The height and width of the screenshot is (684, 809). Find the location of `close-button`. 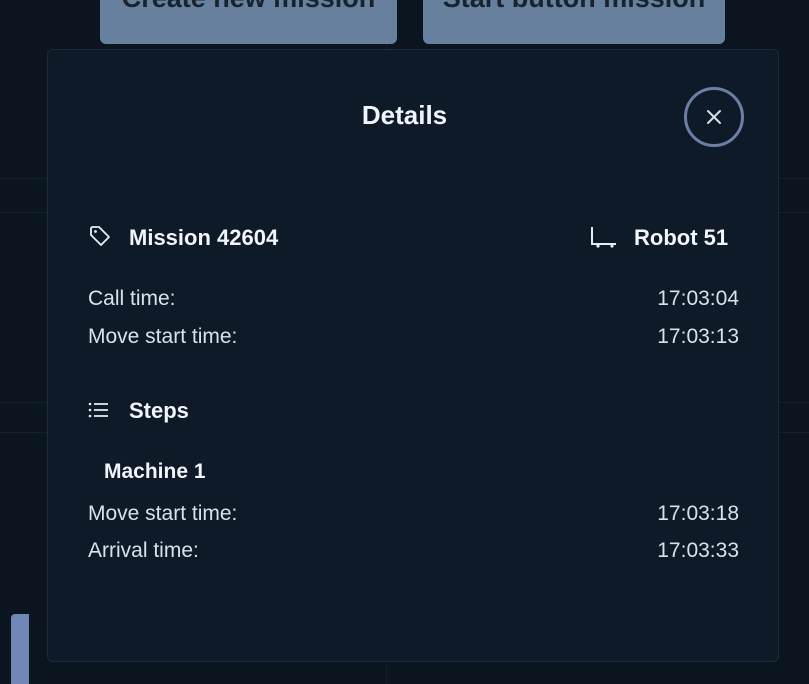

close-button is located at coordinates (714, 117).